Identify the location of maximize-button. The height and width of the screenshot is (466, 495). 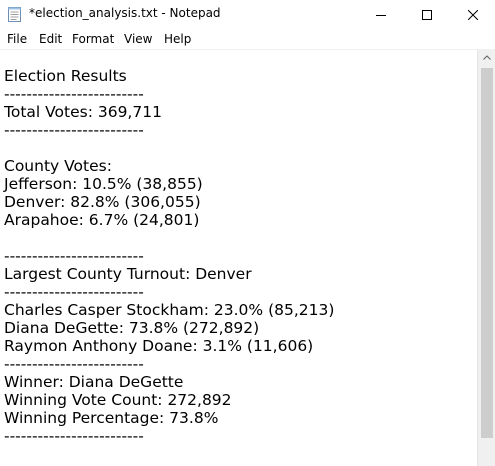
(427, 15).